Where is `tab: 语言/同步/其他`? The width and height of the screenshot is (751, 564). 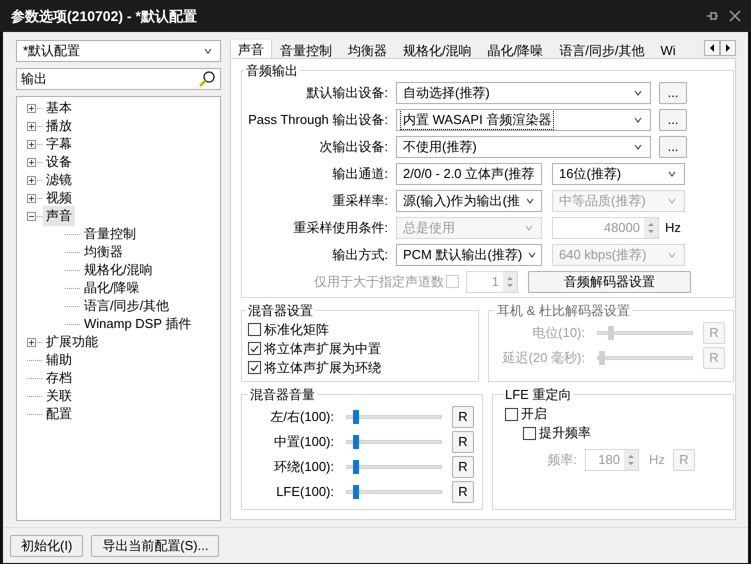 tab: 语言/同步/其他 is located at coordinates (601, 49).